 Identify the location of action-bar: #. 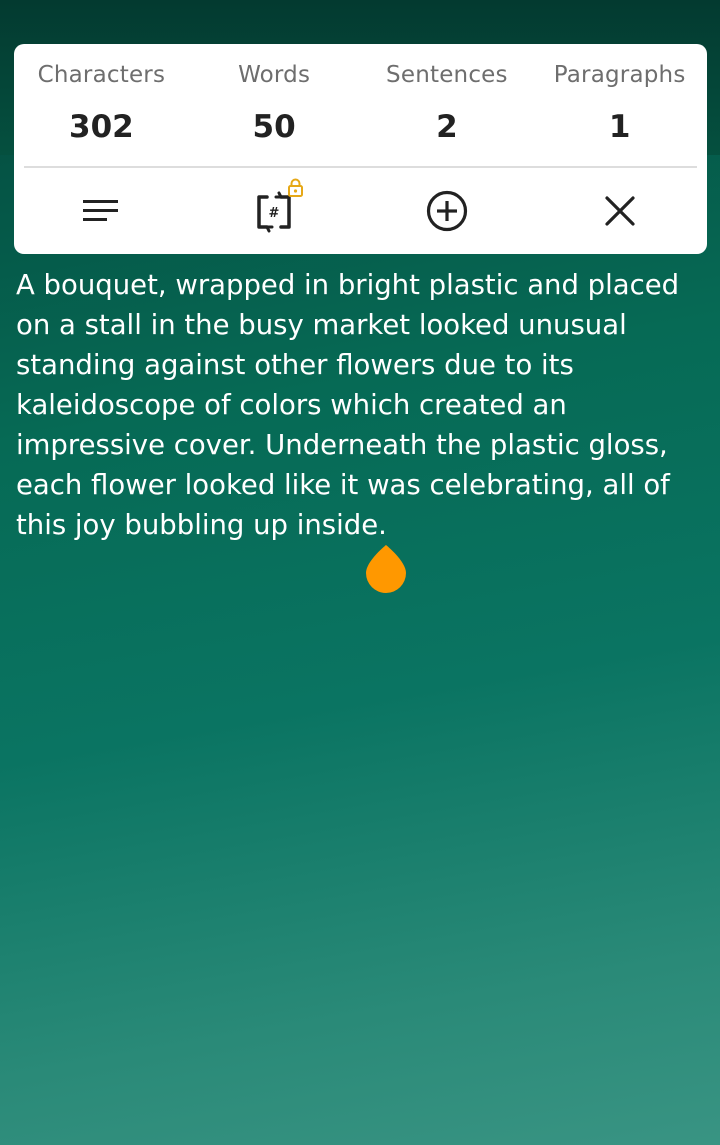
(360, 211).